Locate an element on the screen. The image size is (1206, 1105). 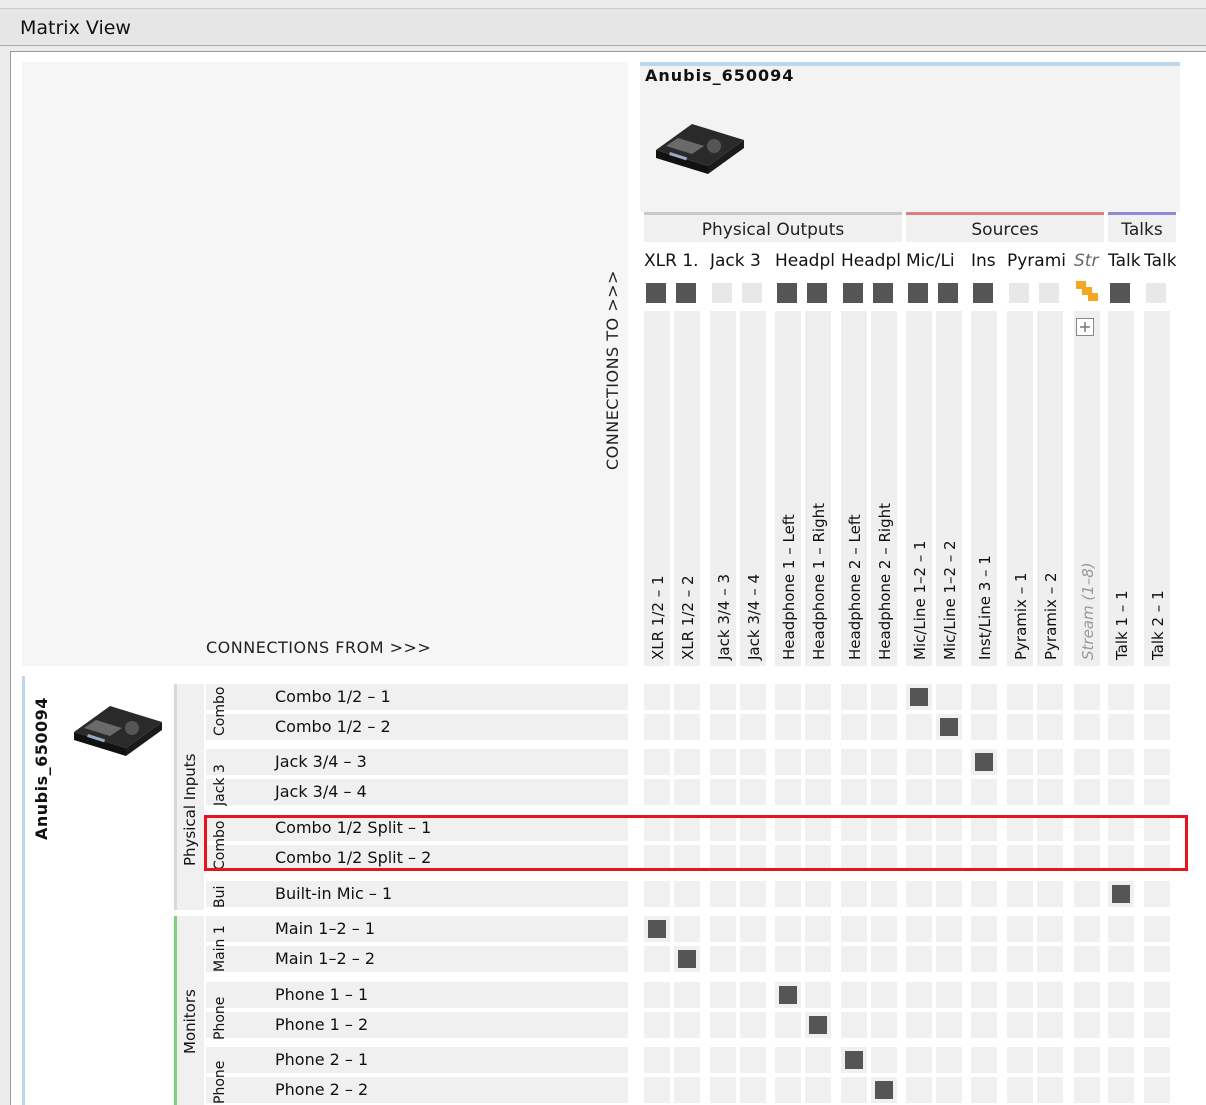
row-label: Phone 2 – 1 is located at coordinates (321, 1060).